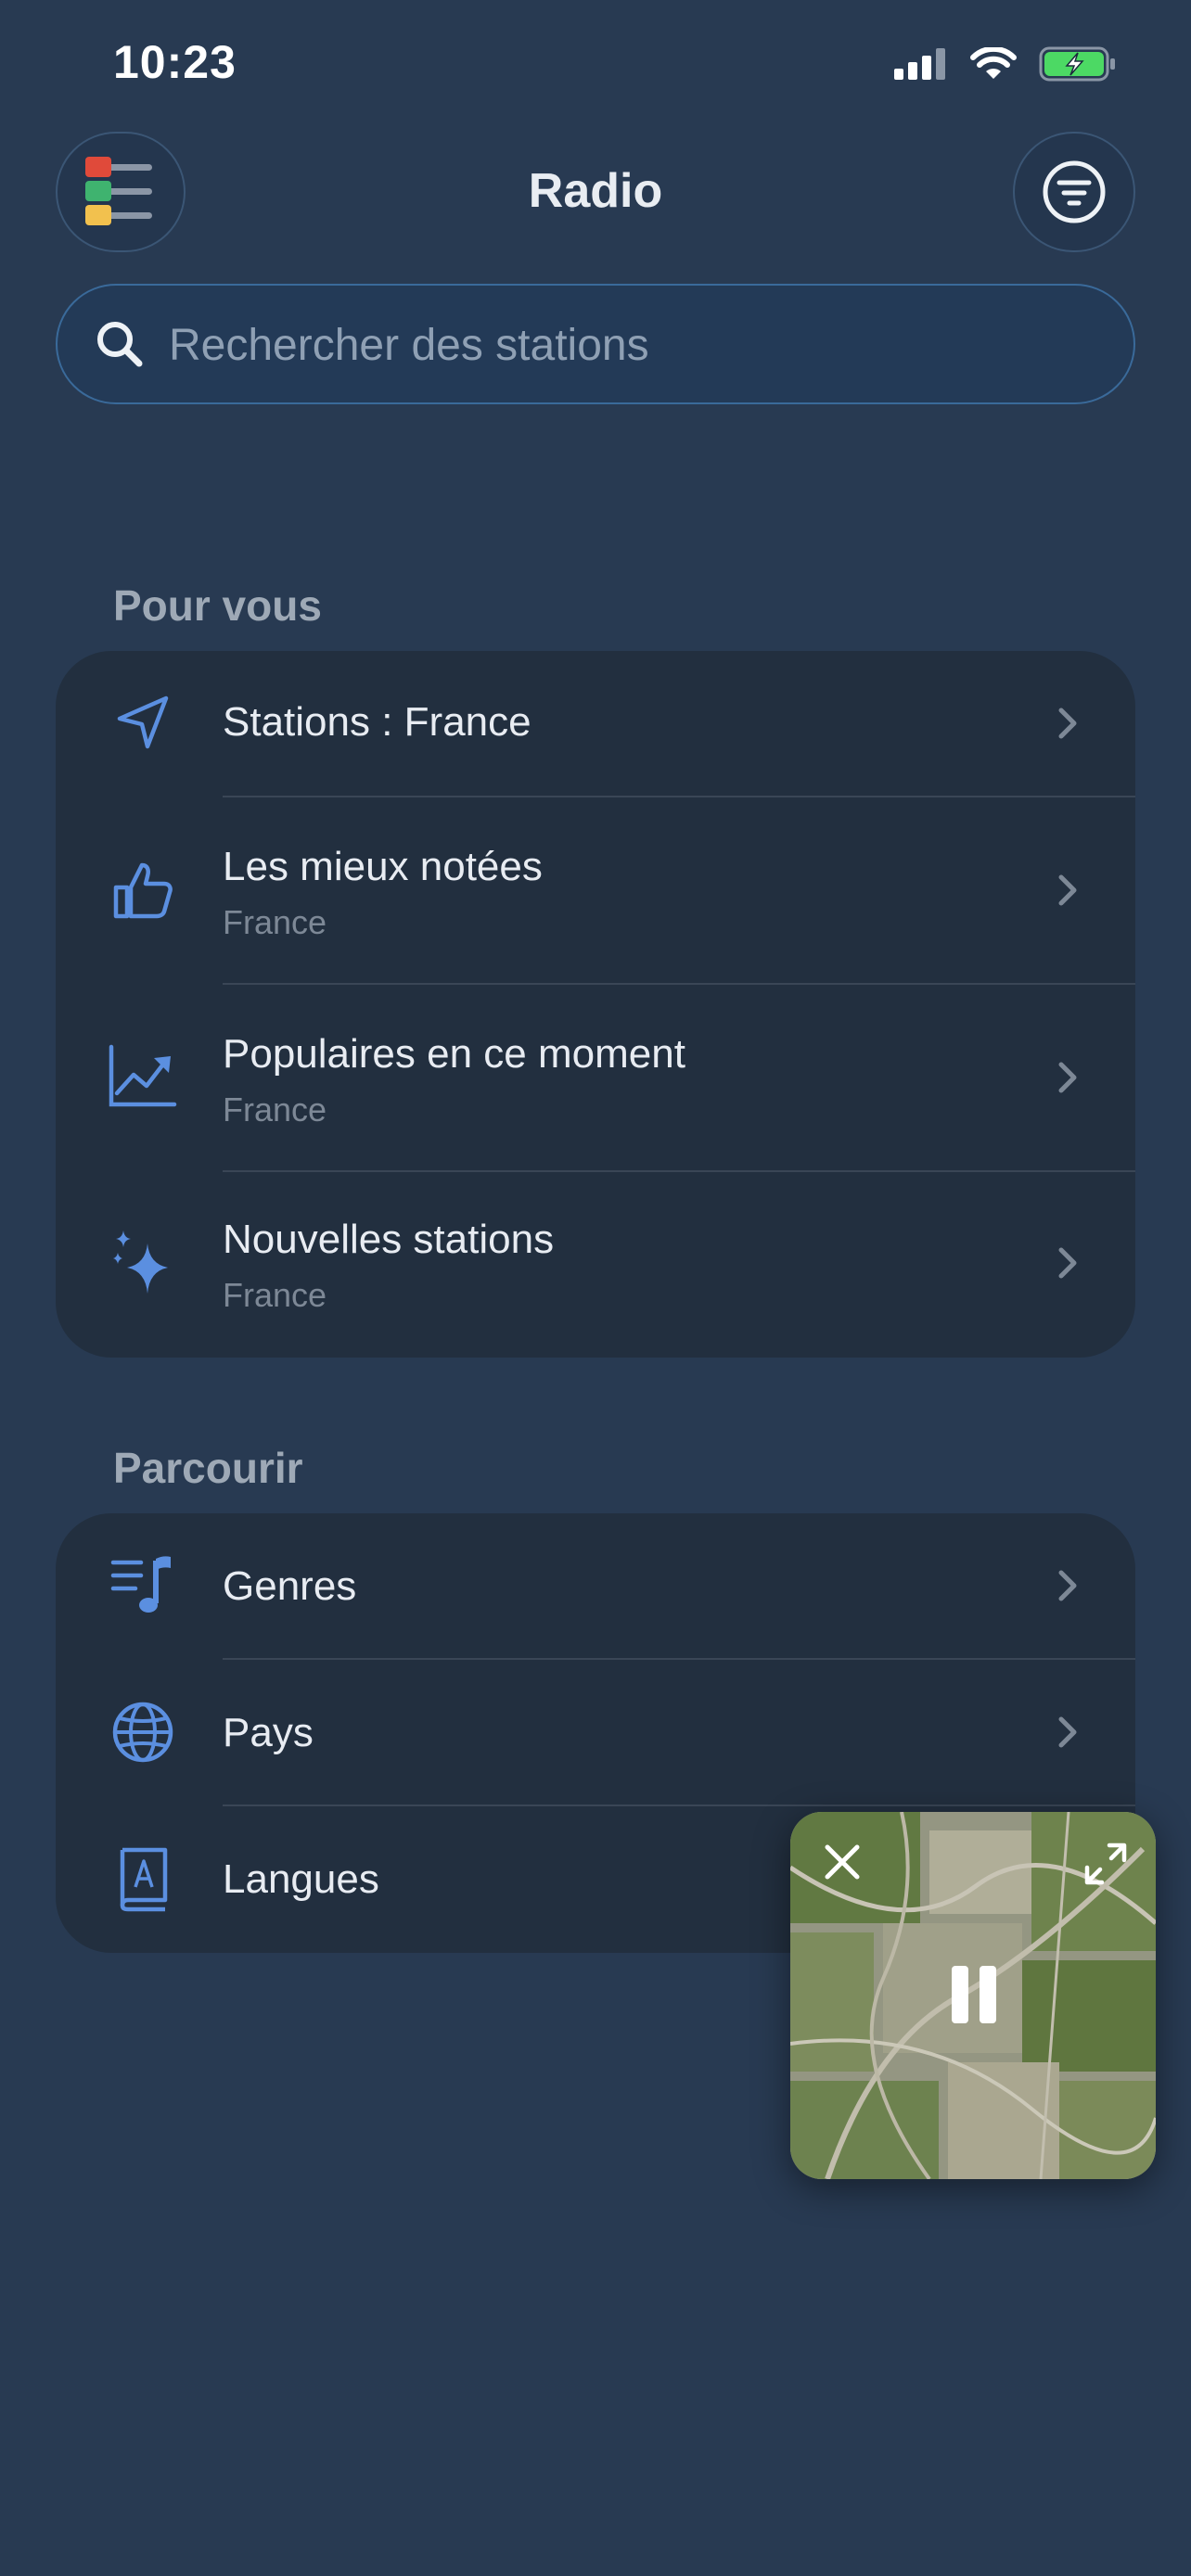 The height and width of the screenshot is (2576, 1191). I want to click on filter-icon, so click(1074, 191).